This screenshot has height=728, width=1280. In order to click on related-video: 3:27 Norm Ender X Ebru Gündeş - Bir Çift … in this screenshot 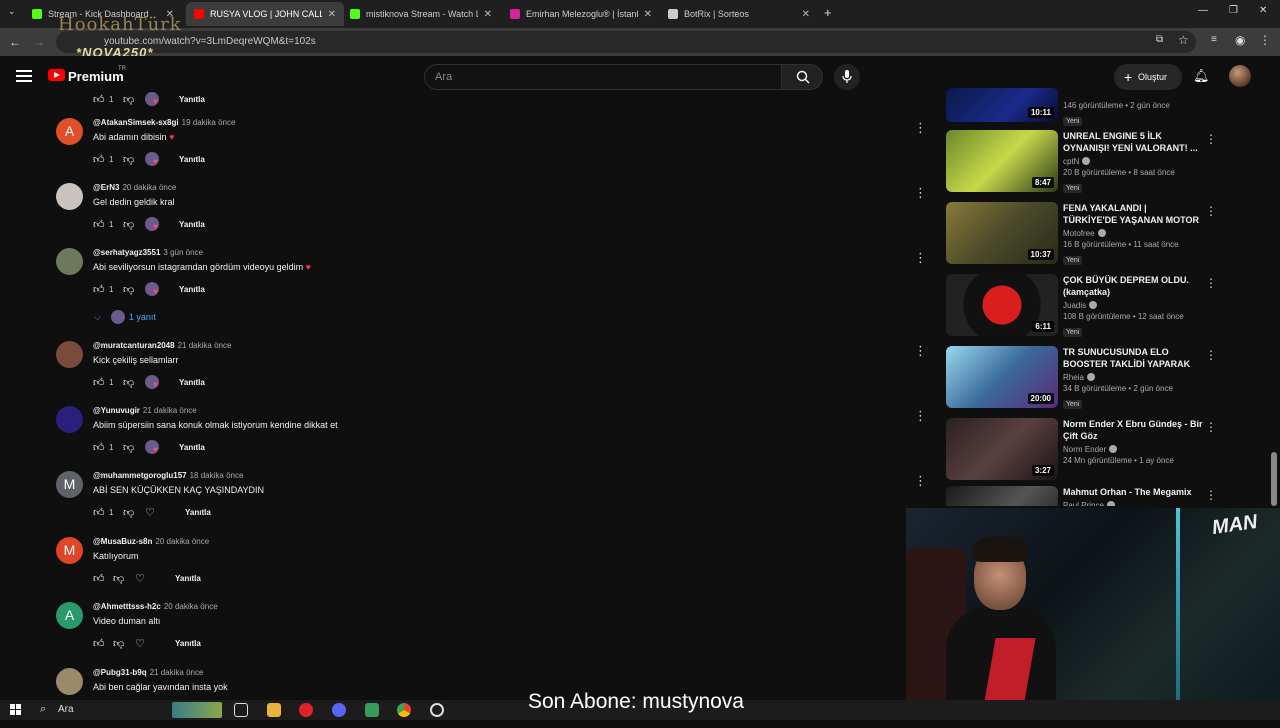, I will do `click(1081, 450)`.